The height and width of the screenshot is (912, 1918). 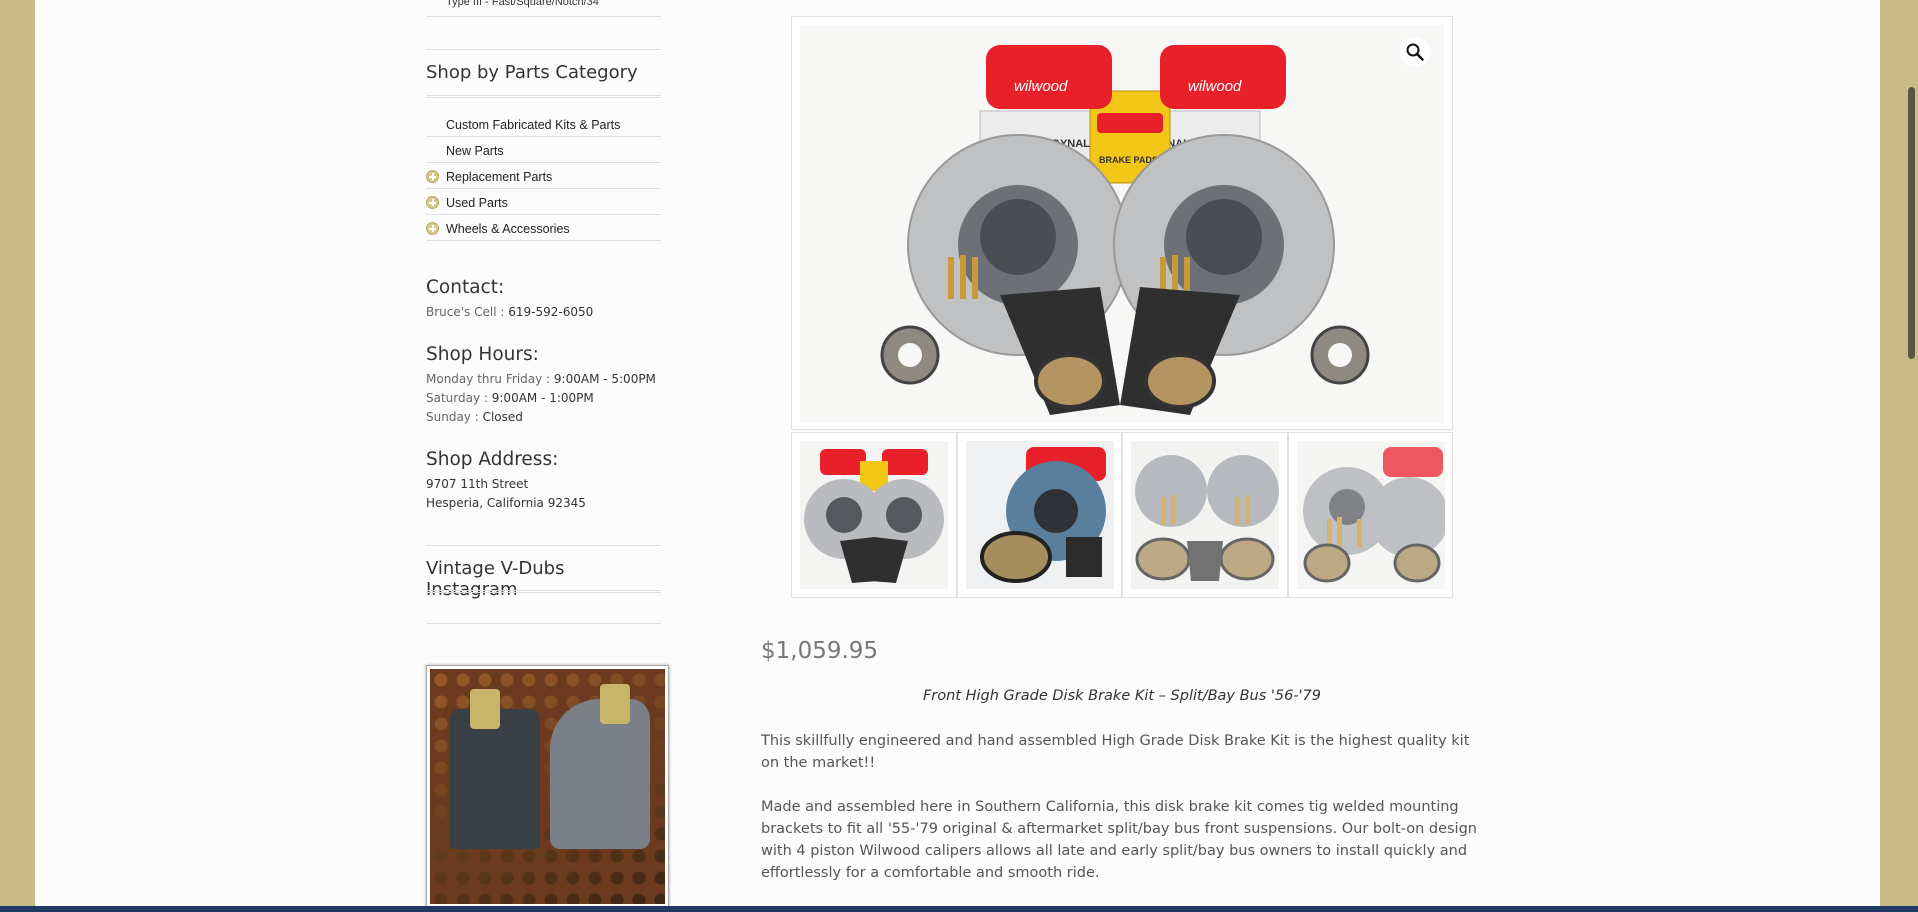 I want to click on zoom-button, so click(x=1415, y=52).